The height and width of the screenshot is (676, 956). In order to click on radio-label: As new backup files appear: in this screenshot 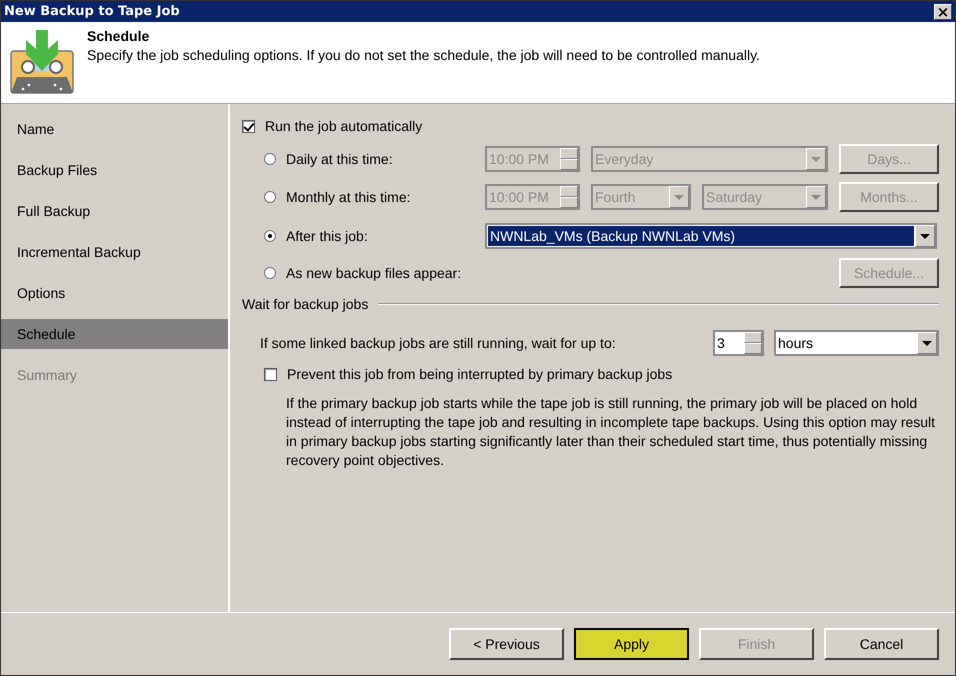, I will do `click(374, 273)`.